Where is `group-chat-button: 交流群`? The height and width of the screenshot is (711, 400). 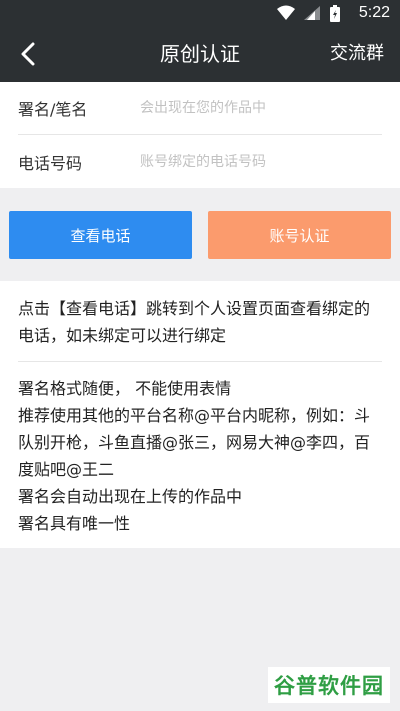 group-chat-button: 交流群 is located at coordinates (357, 54).